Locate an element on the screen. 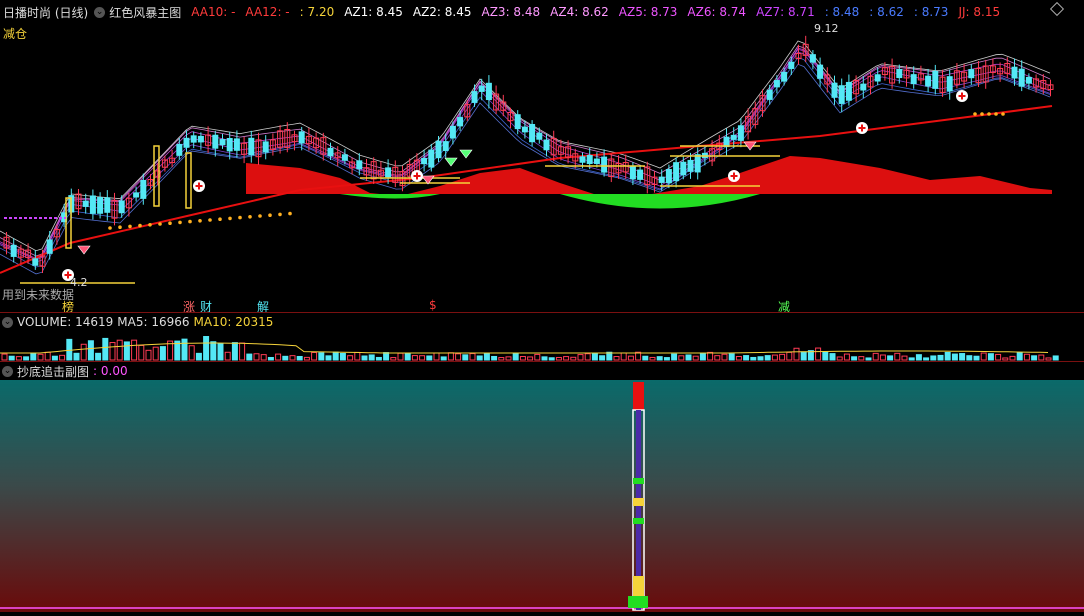  indicator-value-8: AZ6: 8.74 is located at coordinates (717, 12).